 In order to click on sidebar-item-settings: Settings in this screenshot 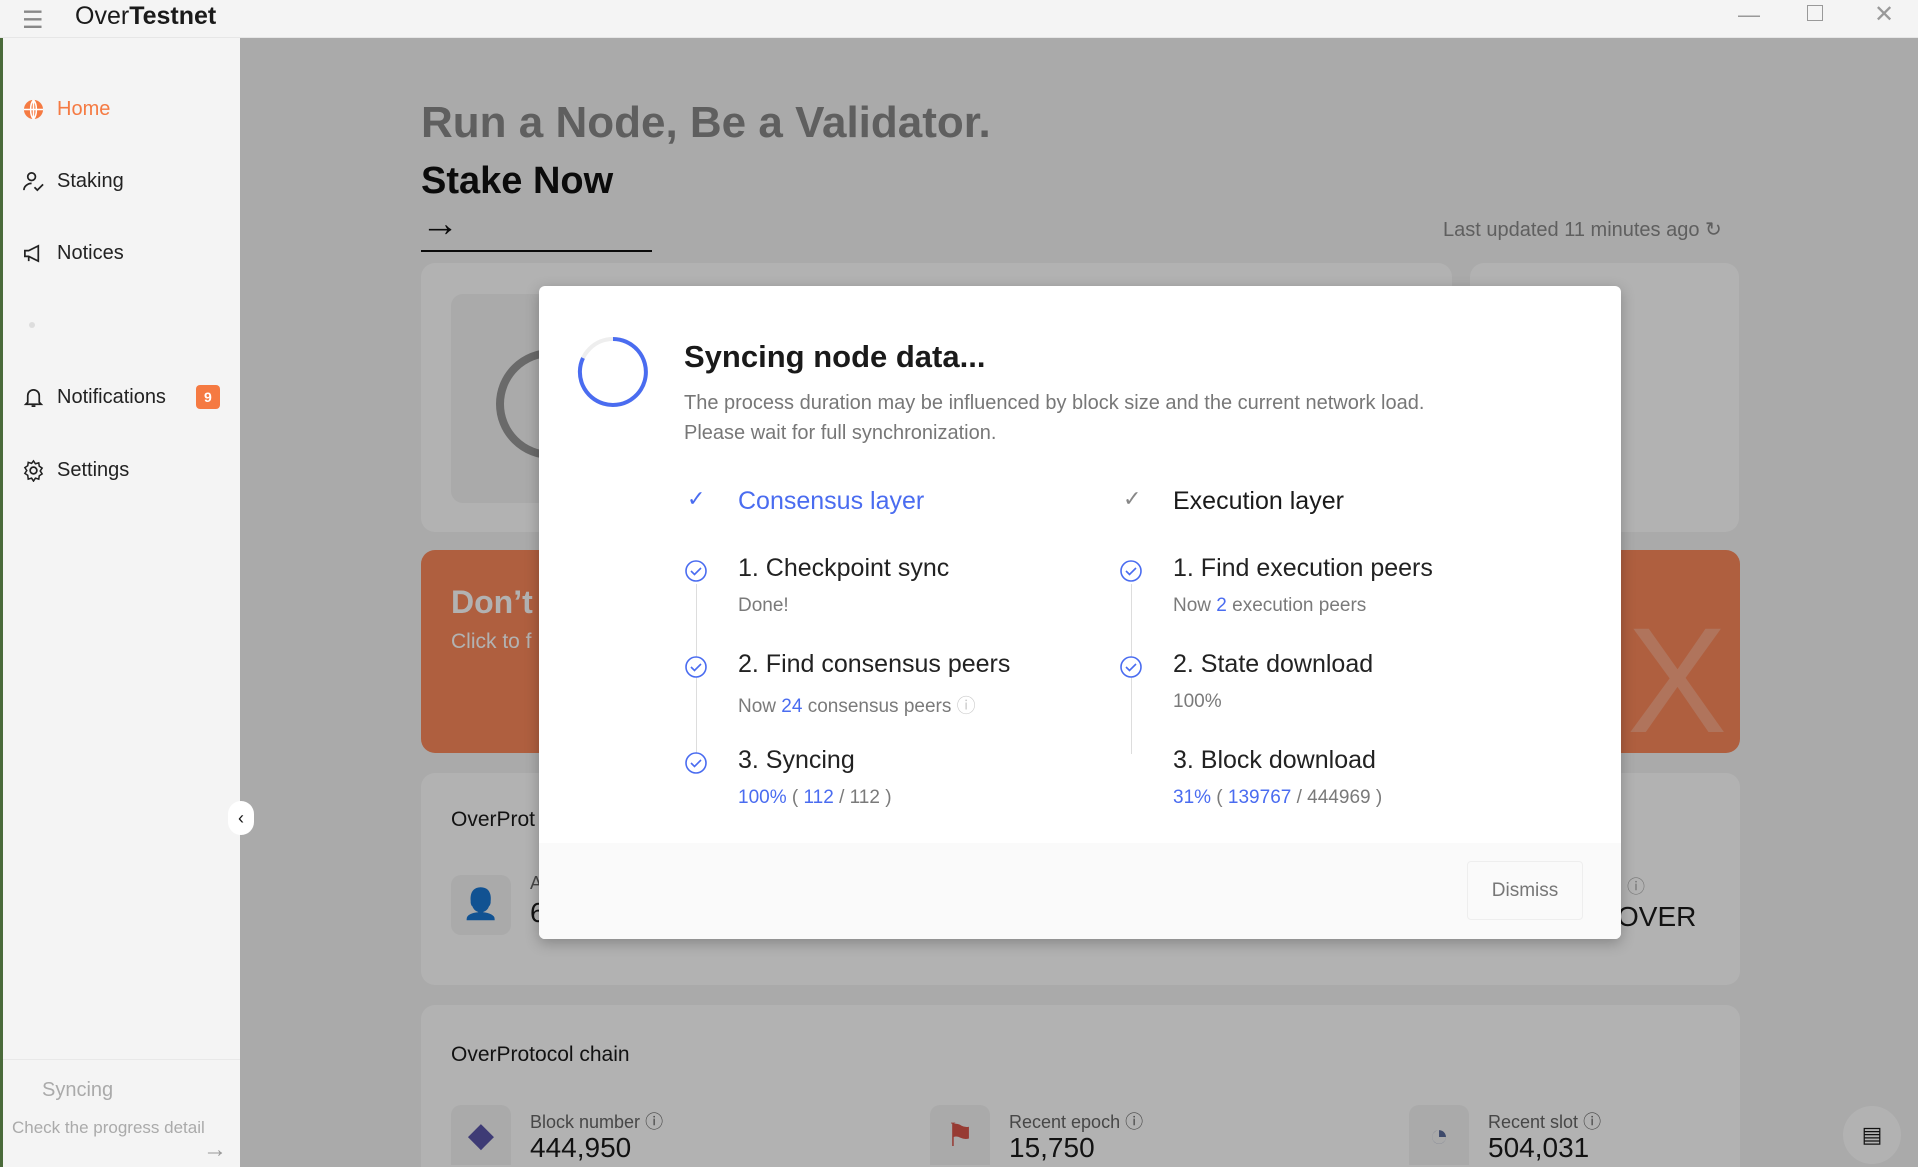, I will do `click(75, 470)`.